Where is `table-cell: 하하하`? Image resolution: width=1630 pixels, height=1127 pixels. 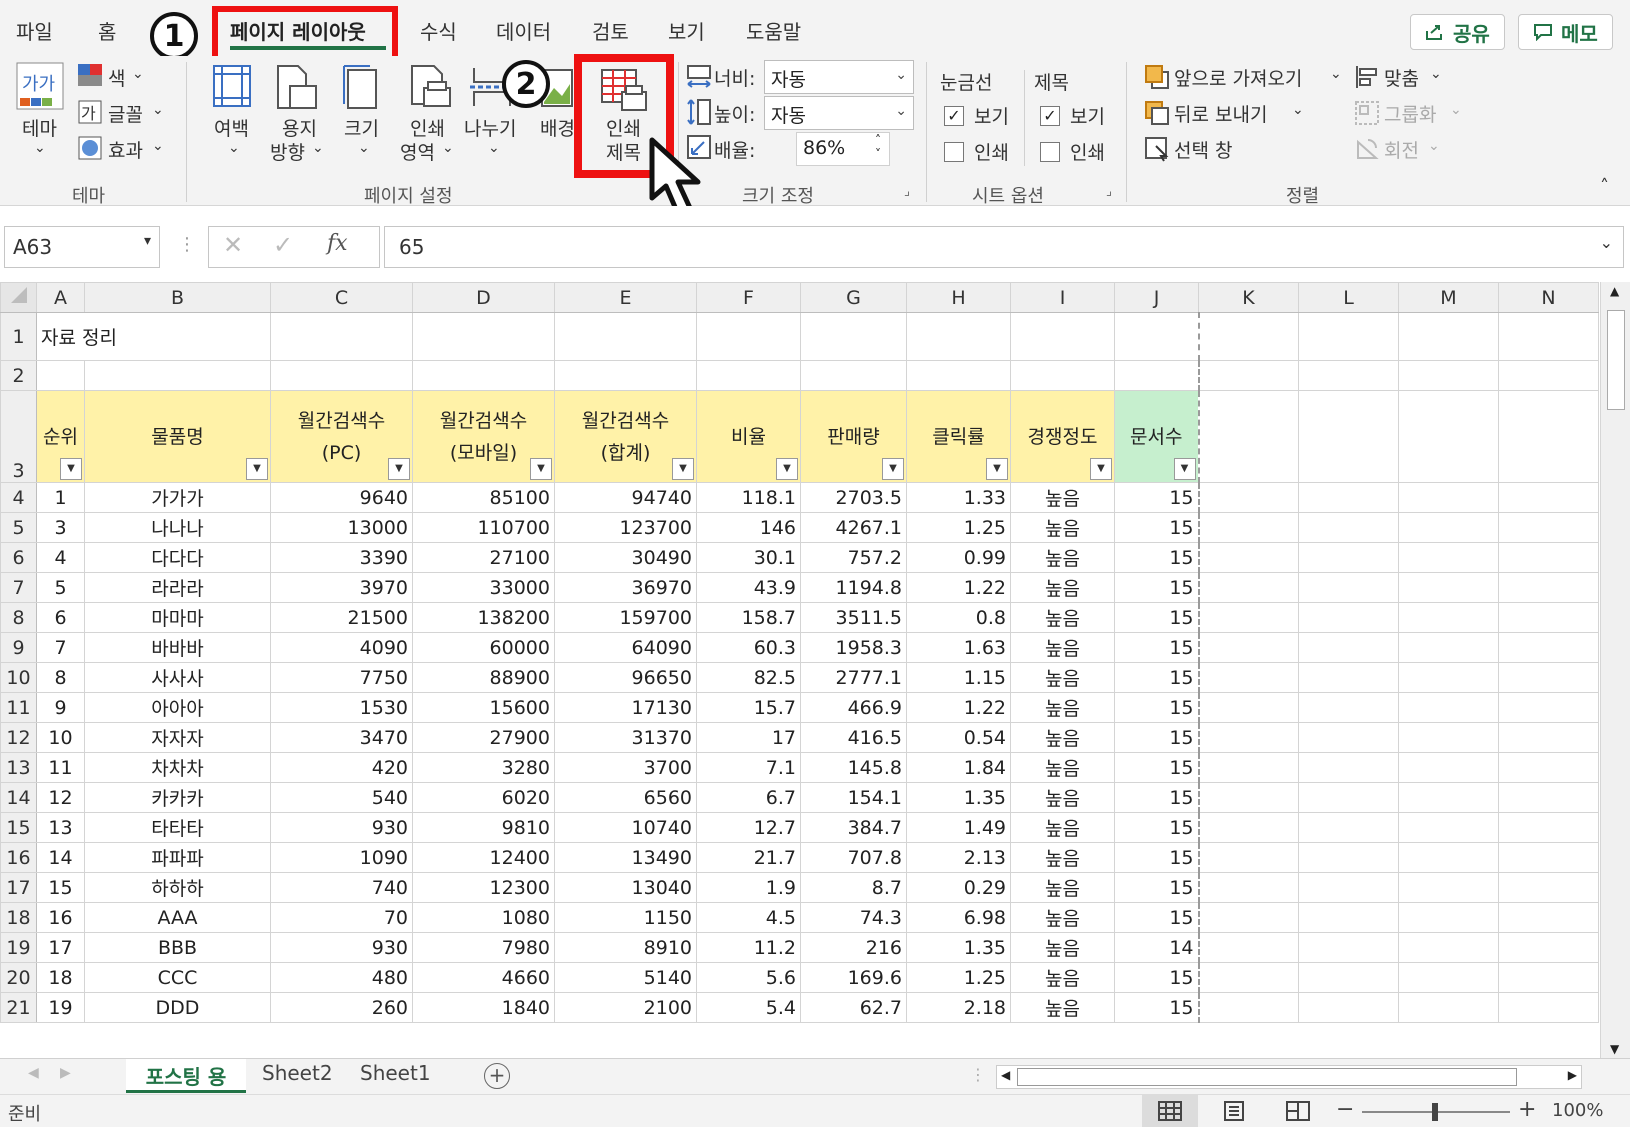 table-cell: 하하하 is located at coordinates (177, 887).